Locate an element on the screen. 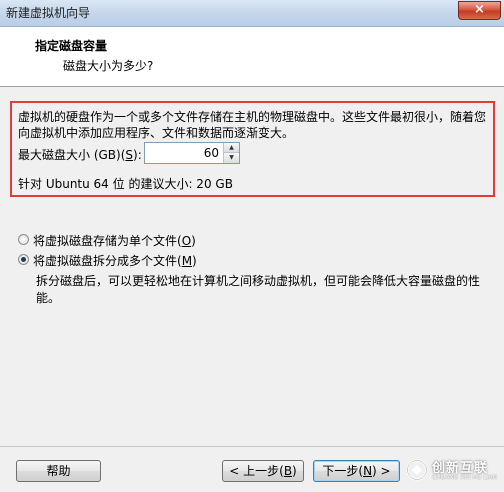 The image size is (504, 492). page-subtitle: 磁盘大小为多少? is located at coordinates (108, 66).